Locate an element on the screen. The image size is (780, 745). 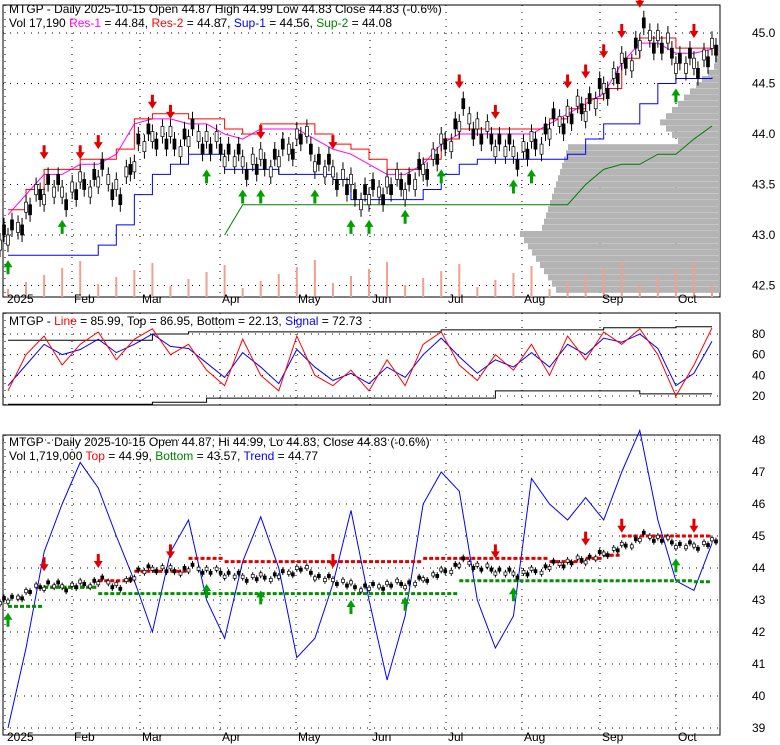
y-tick-label: 60 is located at coordinates (759, 355).